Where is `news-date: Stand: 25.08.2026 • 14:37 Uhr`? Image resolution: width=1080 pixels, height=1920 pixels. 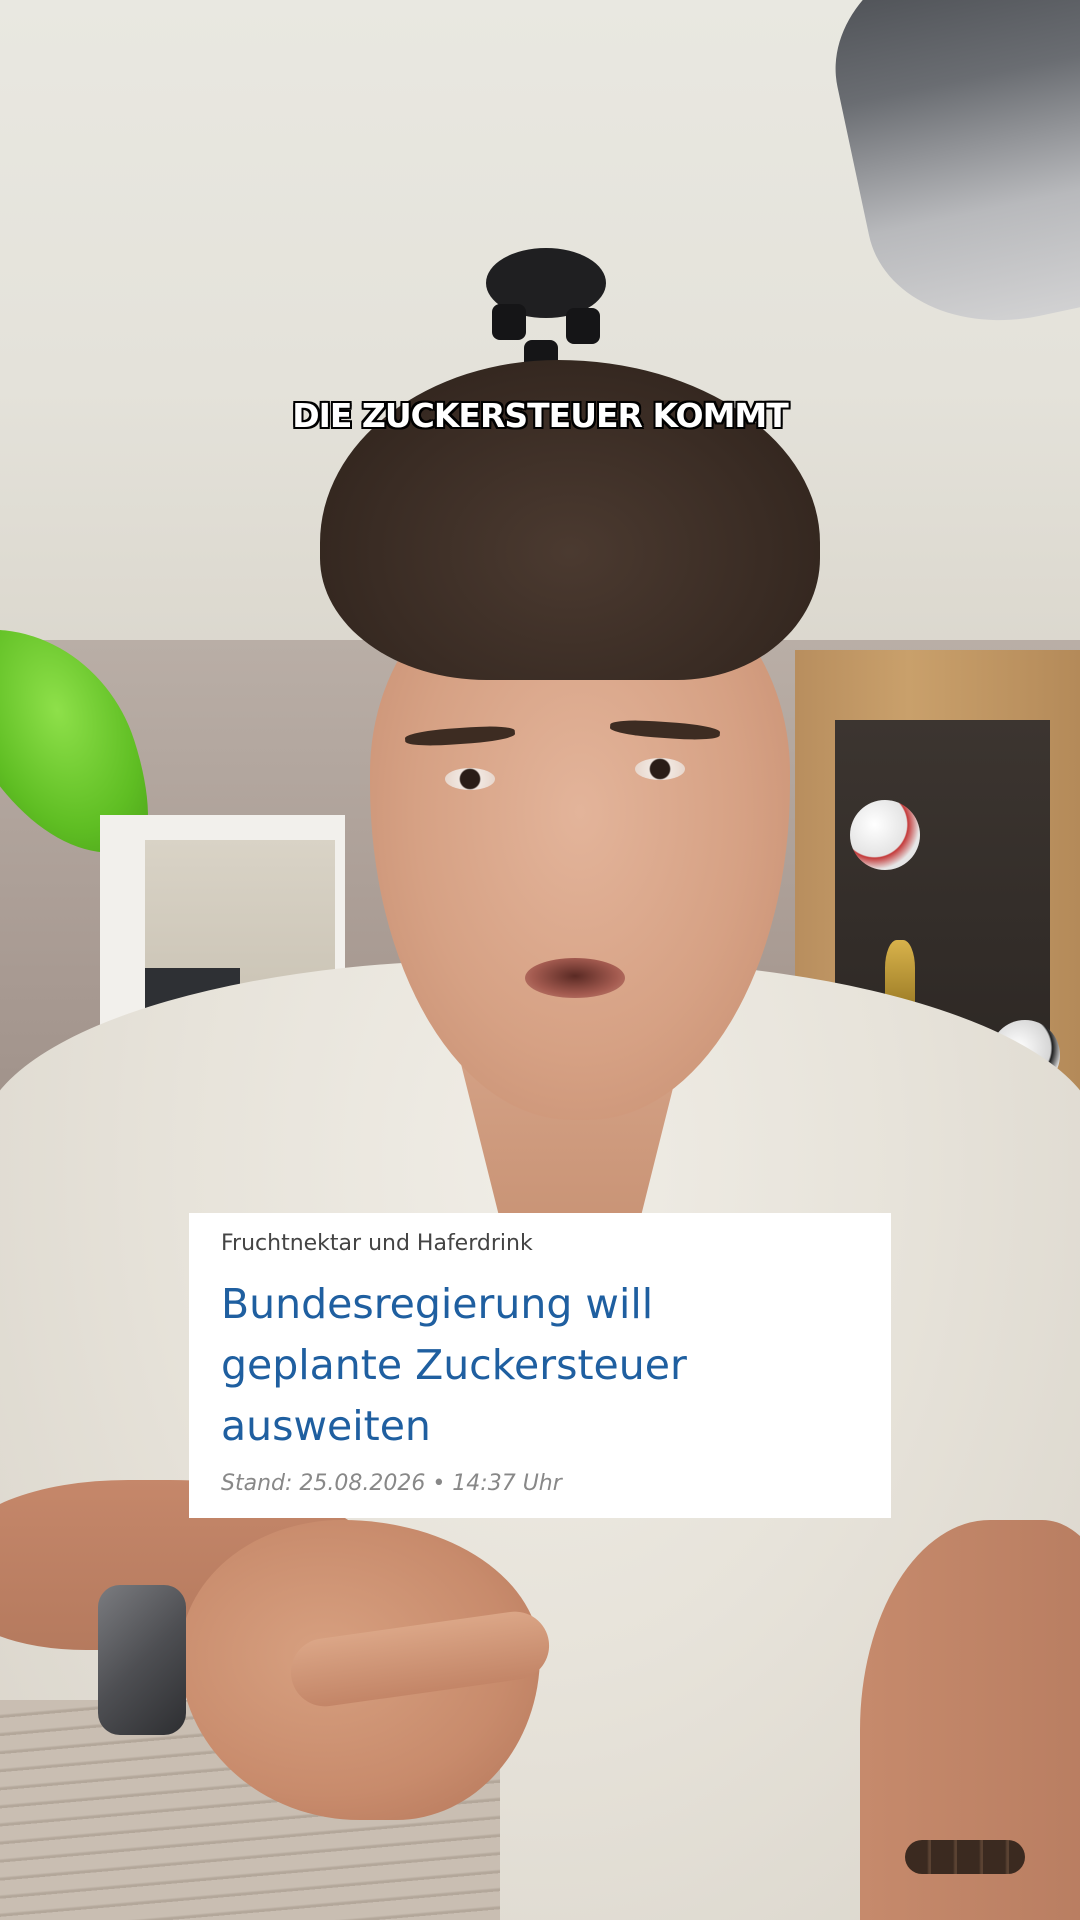 news-date: Stand: 25.08.2026 • 14:37 Uhr is located at coordinates (391, 1483).